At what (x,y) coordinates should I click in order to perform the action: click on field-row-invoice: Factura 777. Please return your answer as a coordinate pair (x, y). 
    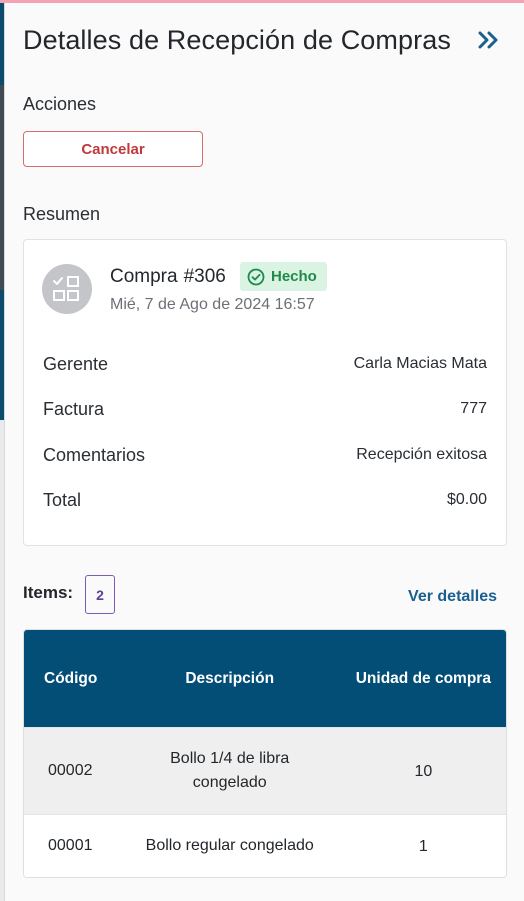
    Looking at the image, I should click on (265, 409).